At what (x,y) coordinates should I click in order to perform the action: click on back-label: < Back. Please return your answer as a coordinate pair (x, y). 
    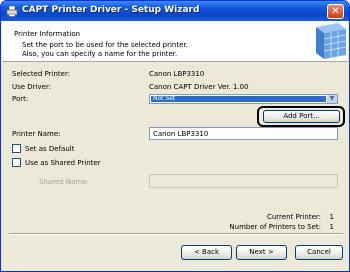
    Looking at the image, I should click on (206, 252).